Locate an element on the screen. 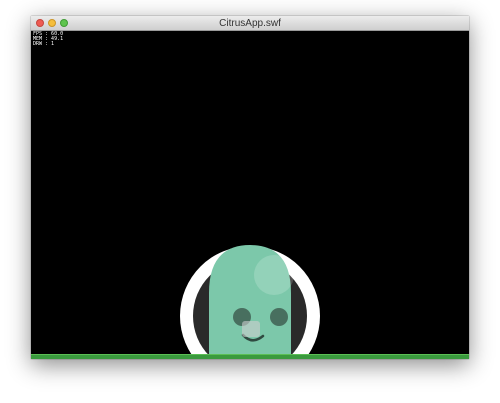 The width and height of the screenshot is (500, 403). window-title: CitrusApp.swf is located at coordinates (250, 23).